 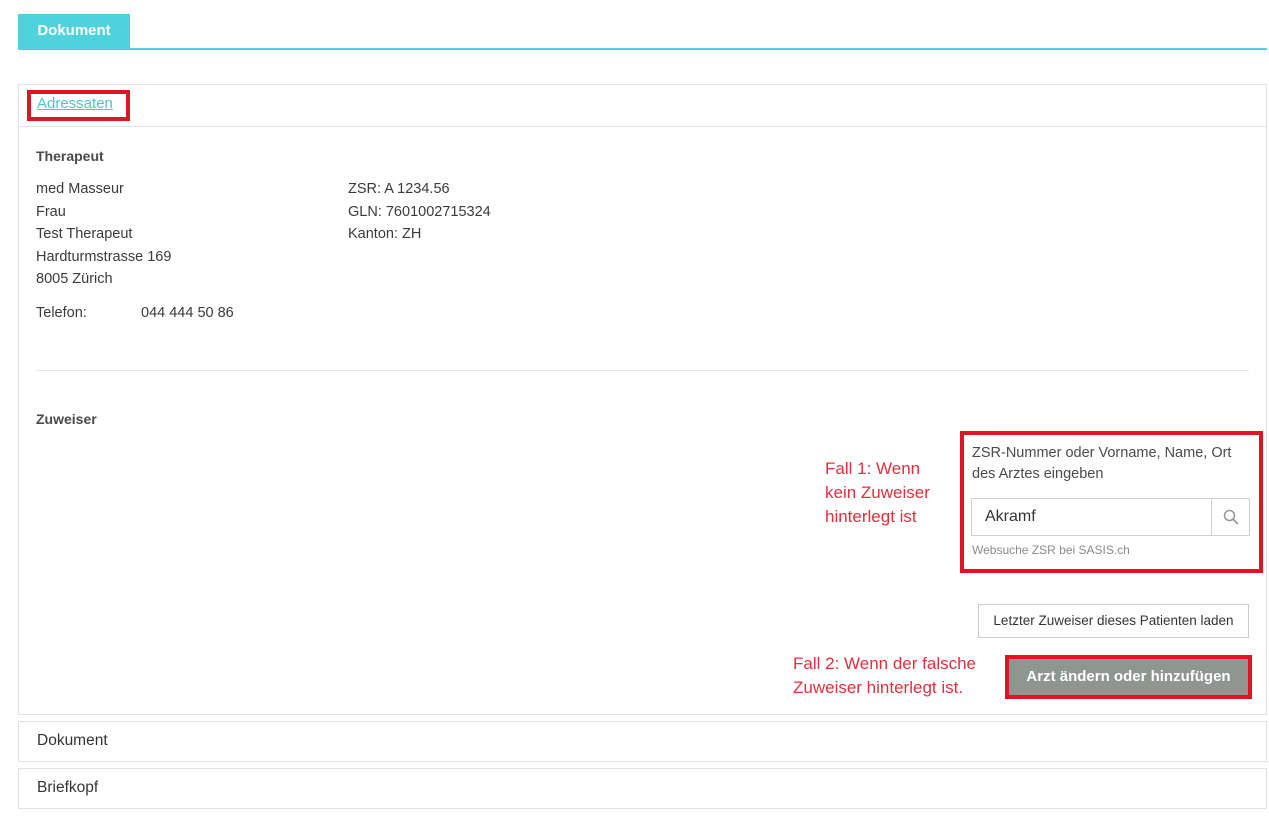 I want to click on dokument-section-title: Dokument, so click(x=72, y=740).